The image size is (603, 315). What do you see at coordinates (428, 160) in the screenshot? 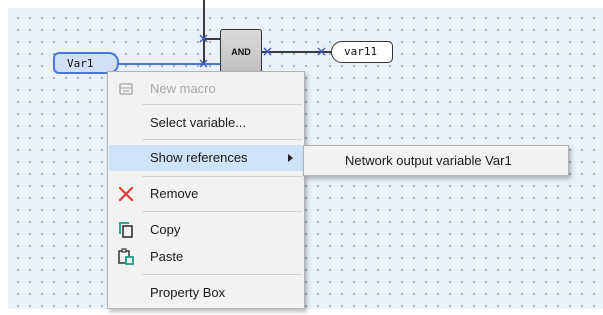
I see `submenu-item-network-output-variable: Network output variable Var1` at bounding box center [428, 160].